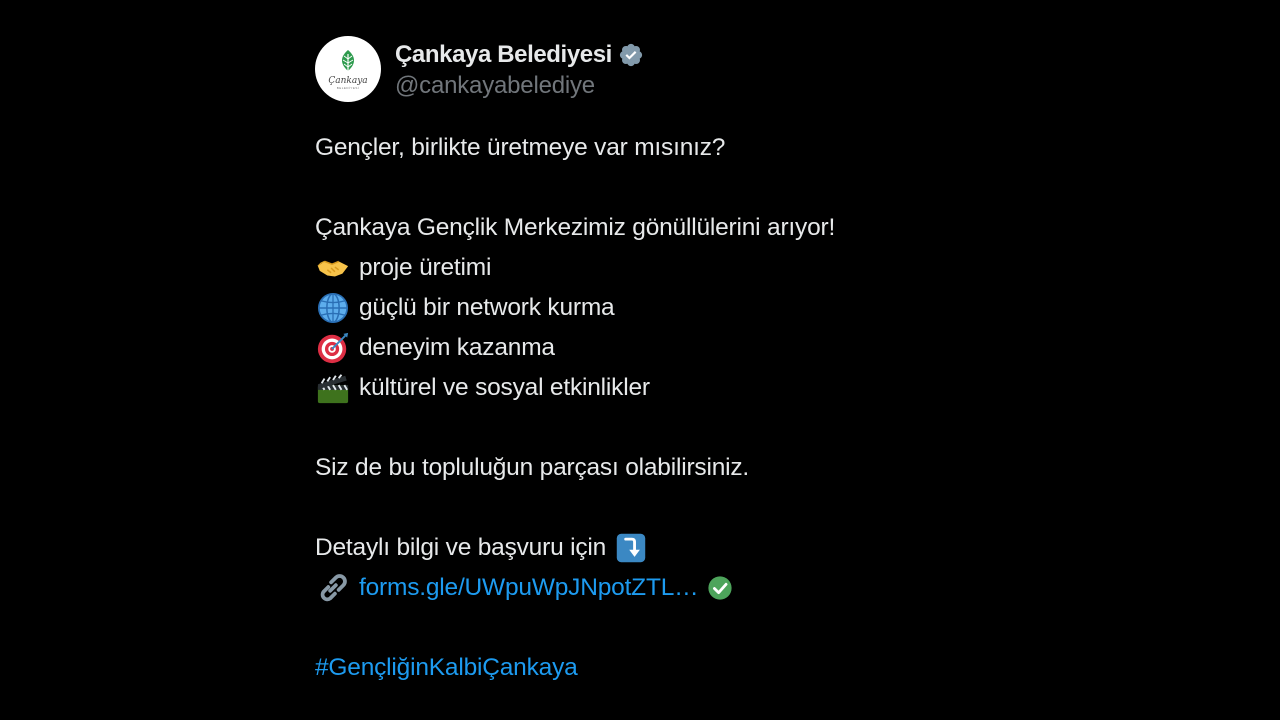 This screenshot has height=720, width=1280. Describe the element at coordinates (504, 387) in the screenshot. I see `list-item-text: kültürel ve sosyal etkinlikler` at that location.